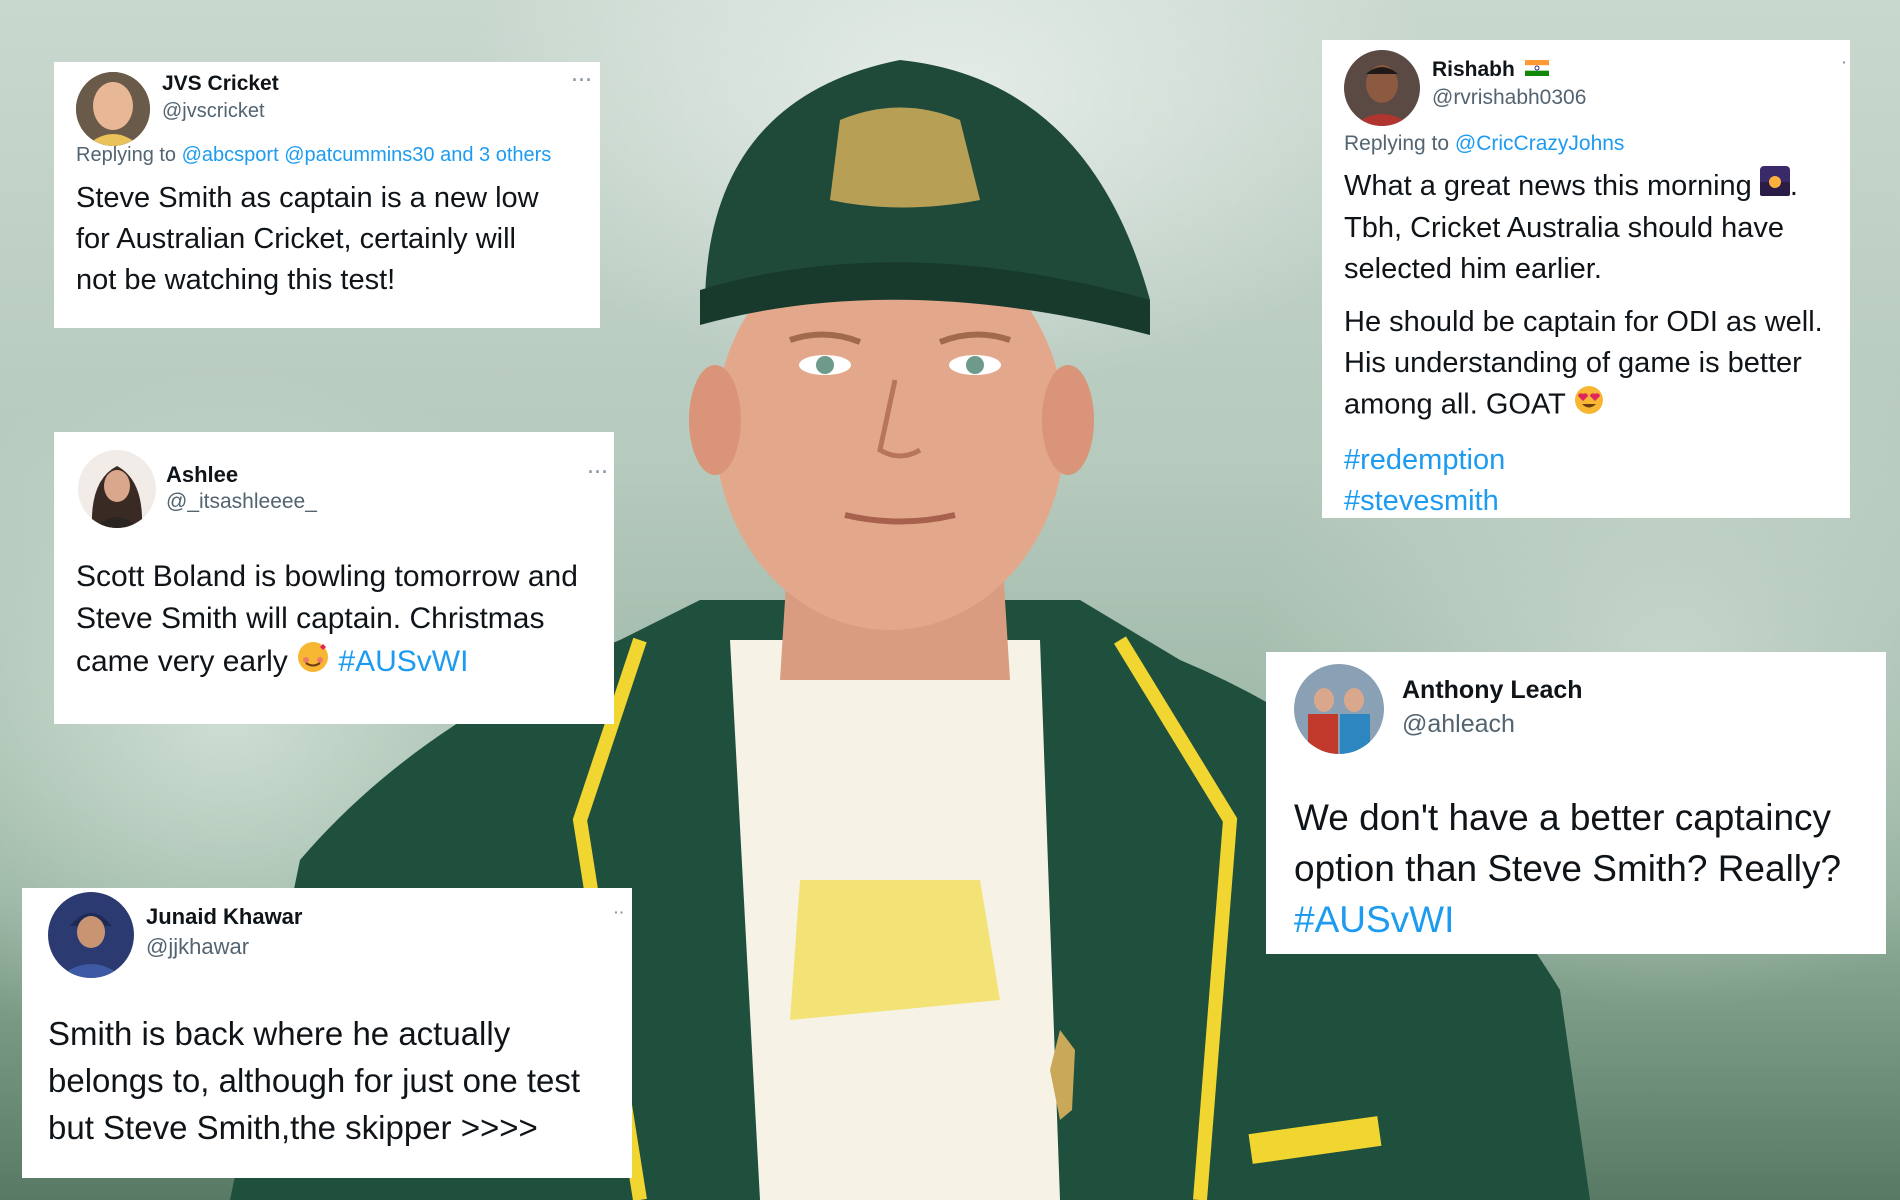 This screenshot has width=1900, height=1200. Describe the element at coordinates (1536, 70) in the screenshot. I see `india-flag-icon` at that location.